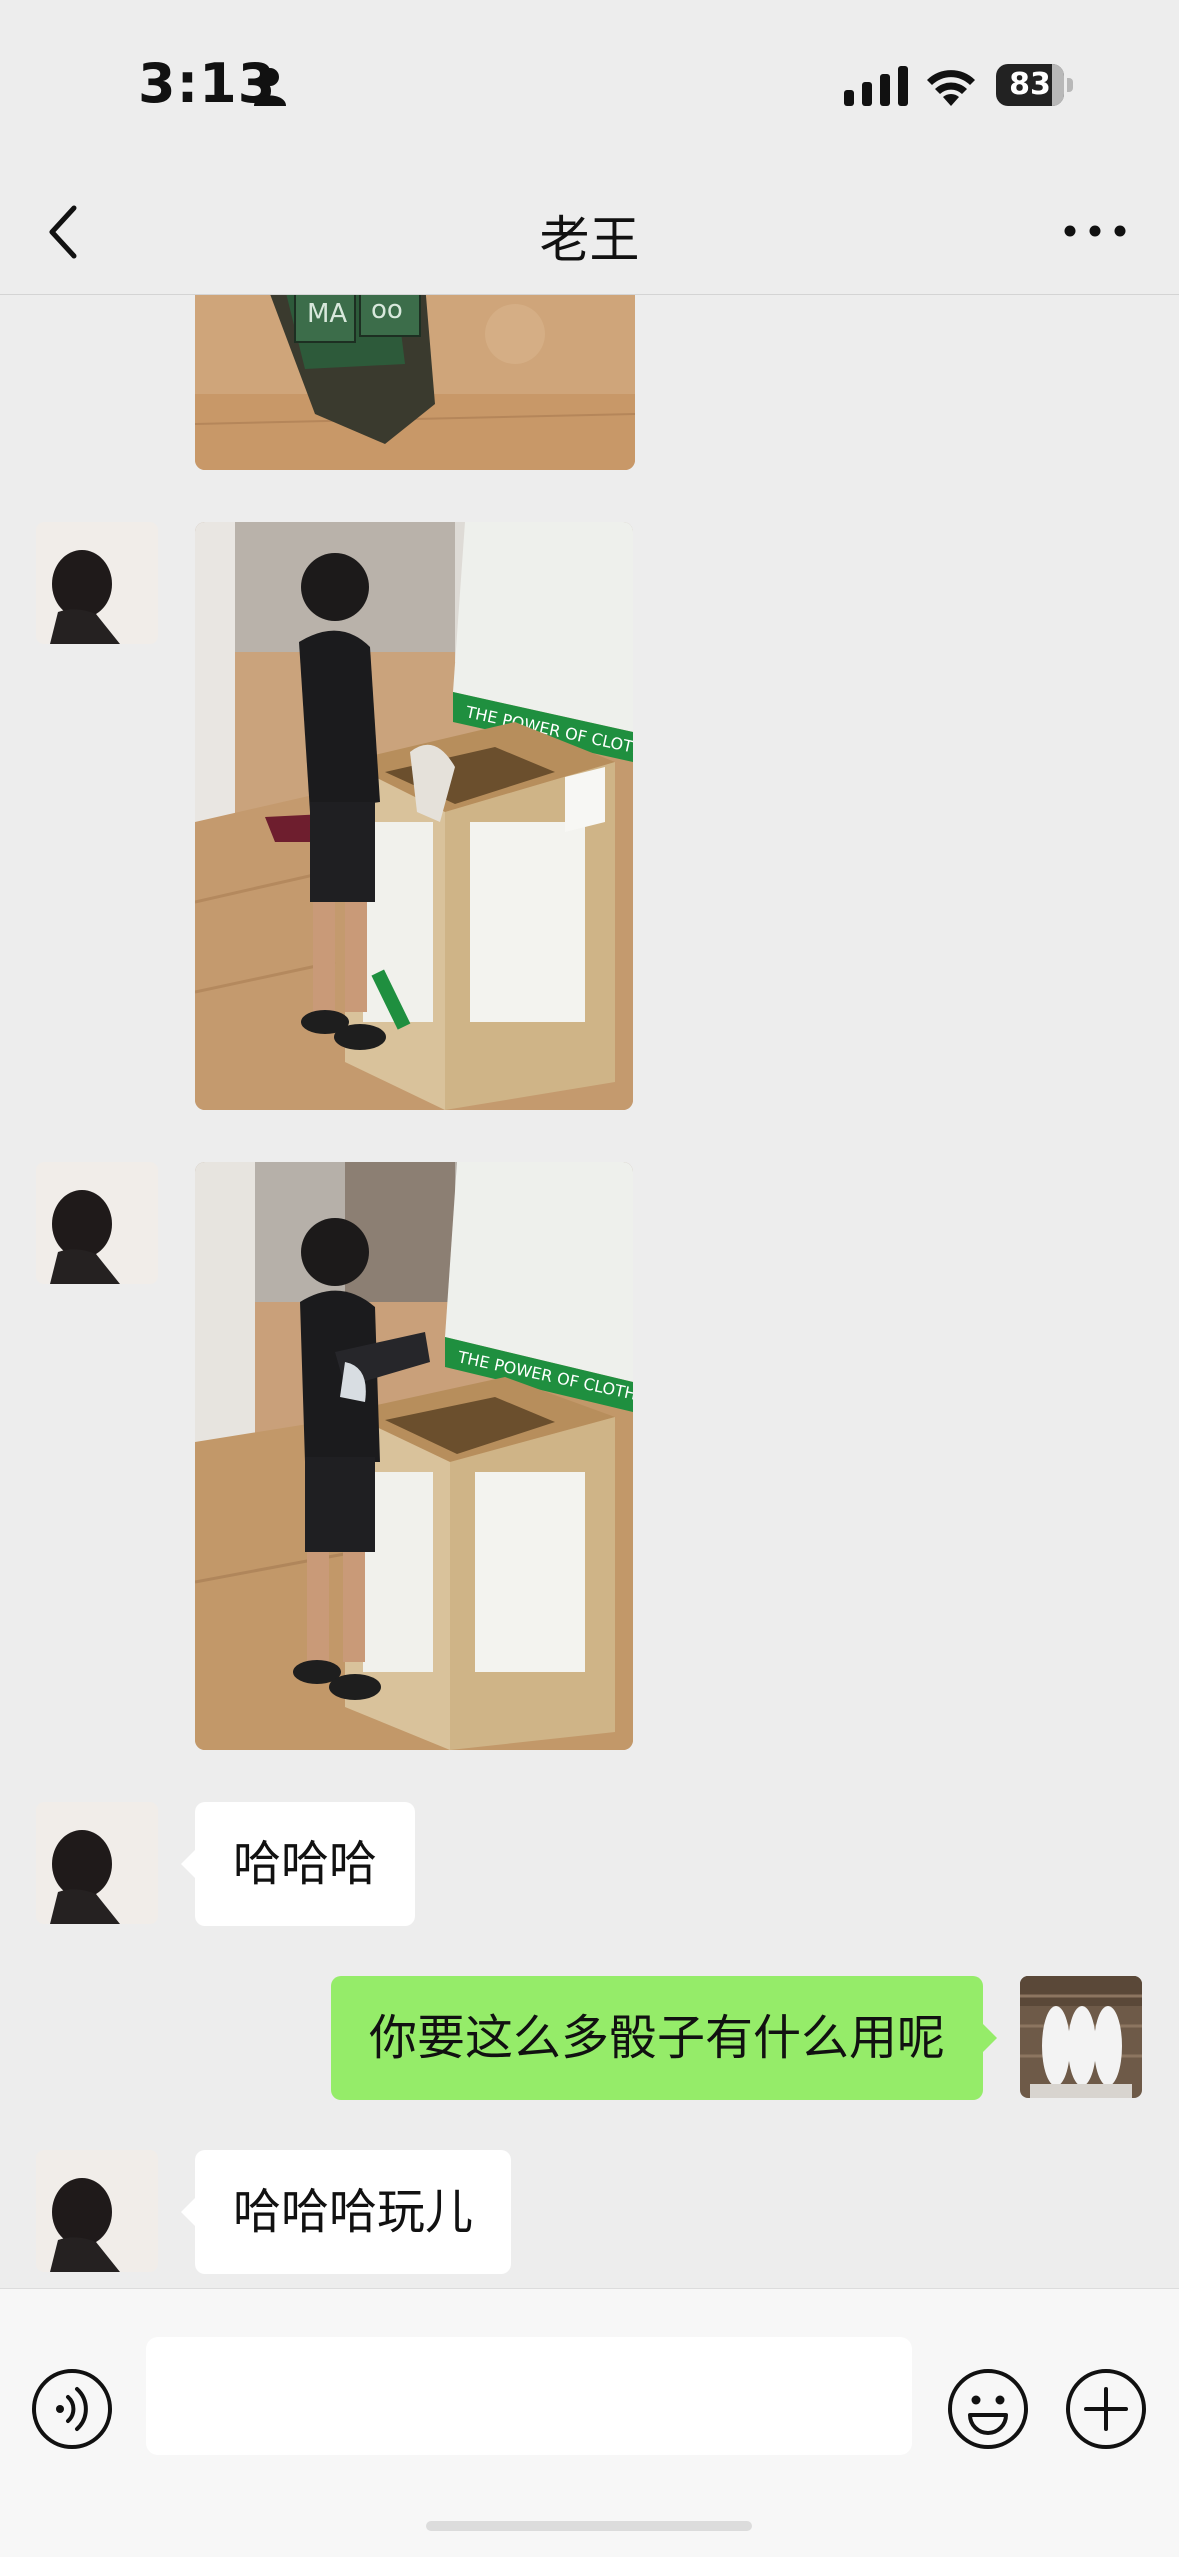  I want to click on battery-level: 83, so click(1030, 84).